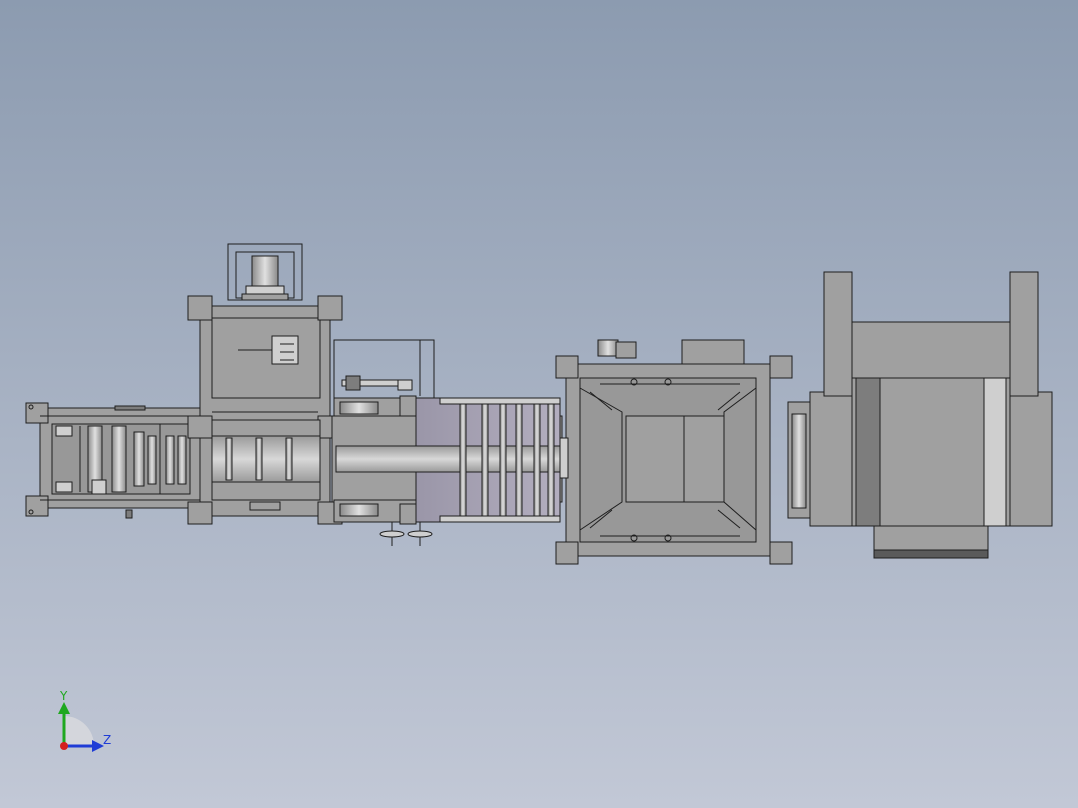 The image size is (1078, 808). Describe the element at coordinates (931, 351) in the screenshot. I see `outfeed-hood` at that location.